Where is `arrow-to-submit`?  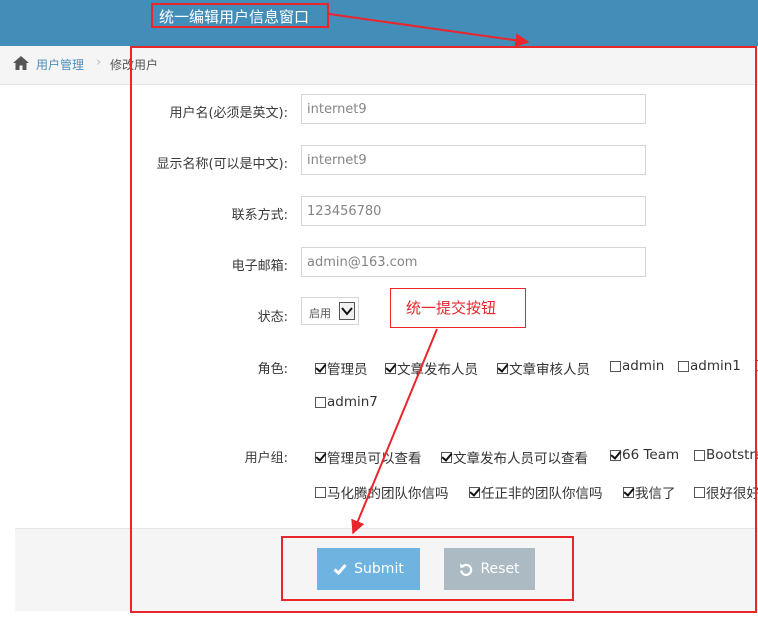
arrow-to-submit is located at coordinates (394, 431).